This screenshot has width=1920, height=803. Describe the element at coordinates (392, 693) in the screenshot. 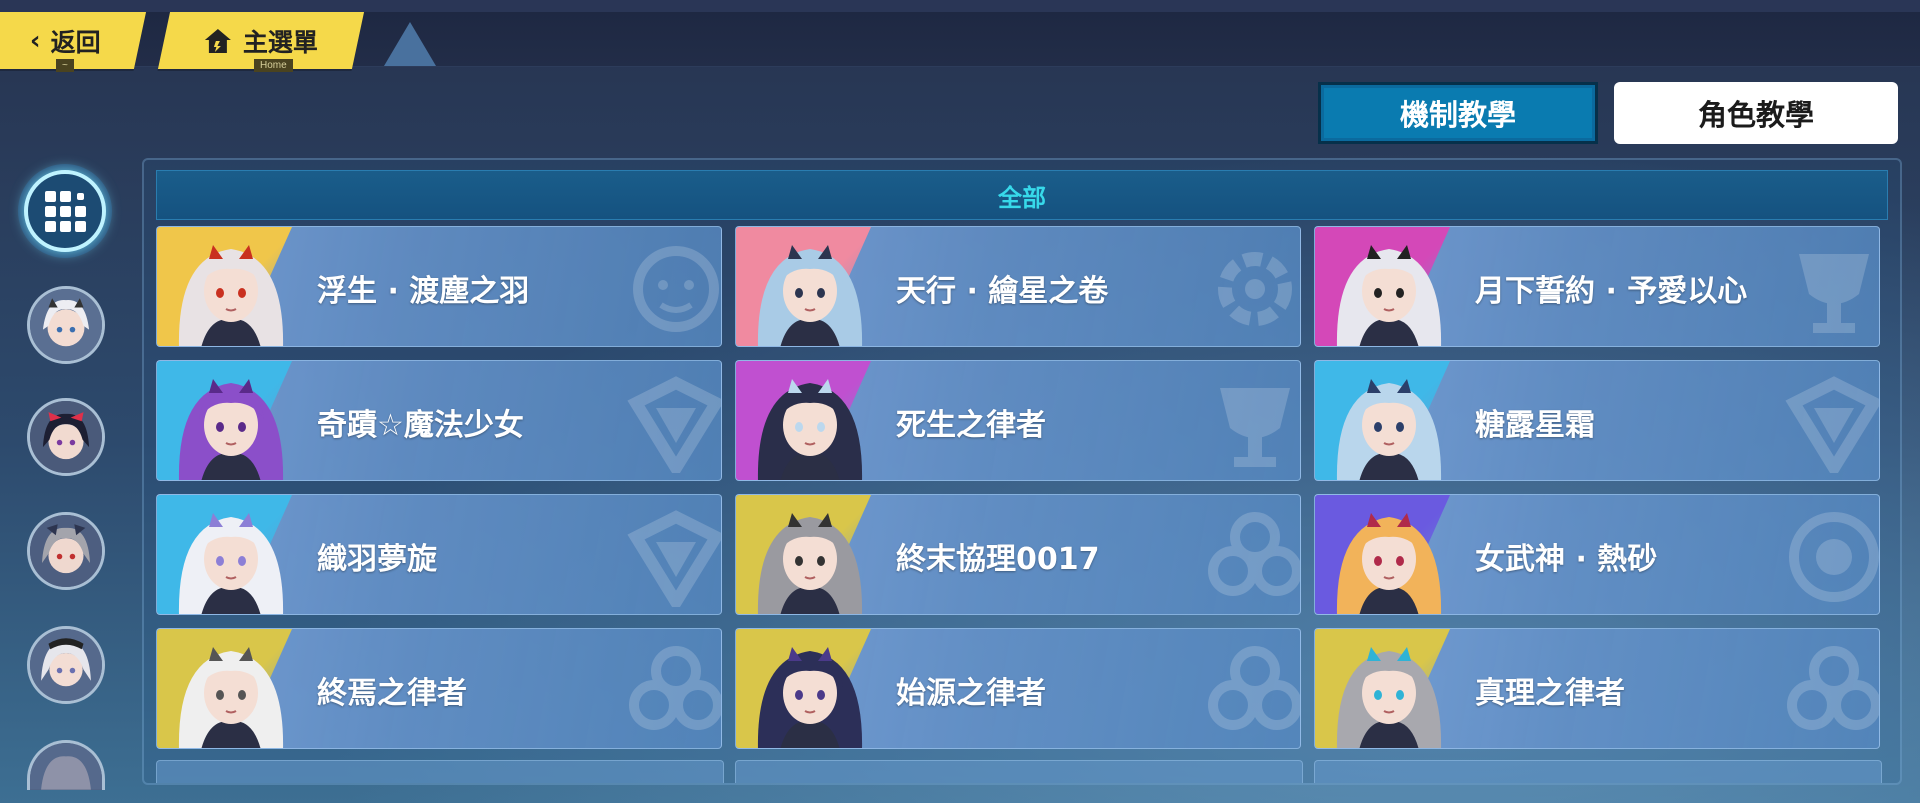

I see `character-name: 終焉之律者` at that location.